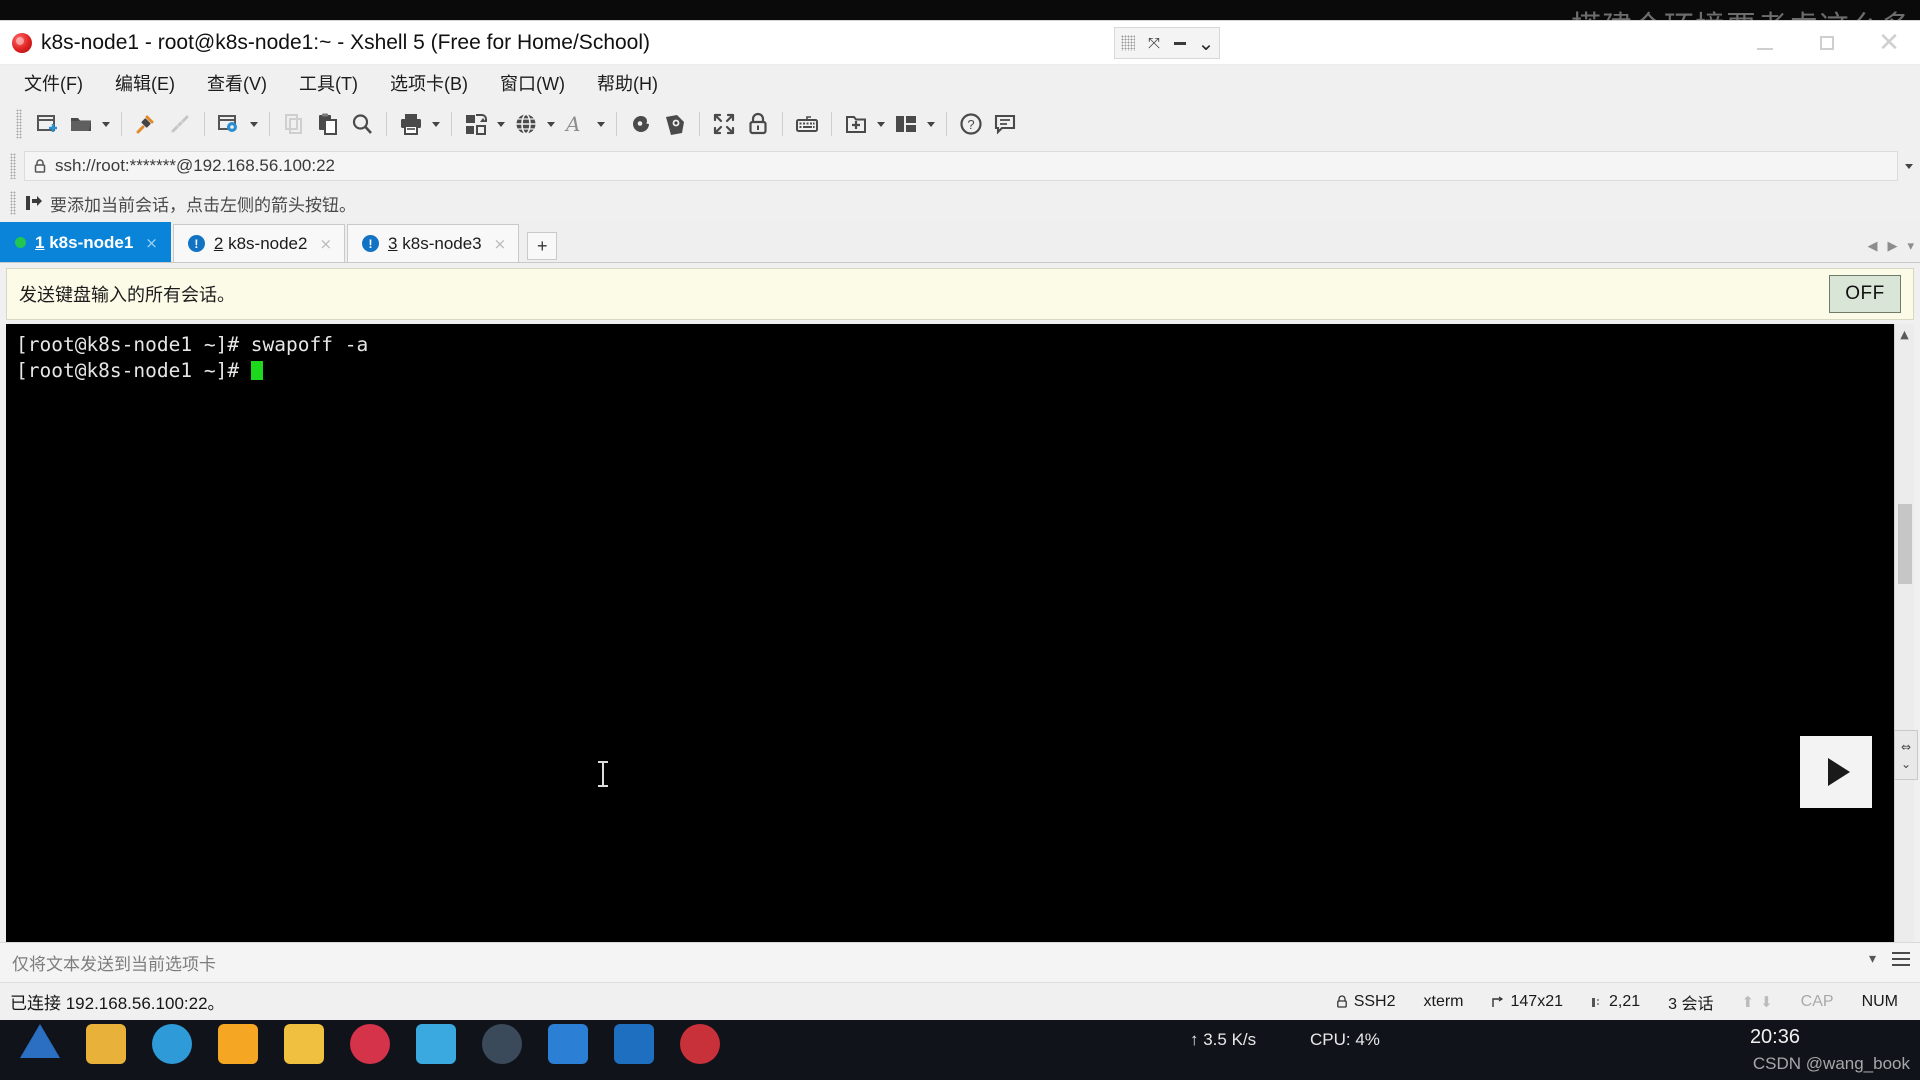 The width and height of the screenshot is (1920, 1080). What do you see at coordinates (576, 124) in the screenshot?
I see `font-icon: A` at bounding box center [576, 124].